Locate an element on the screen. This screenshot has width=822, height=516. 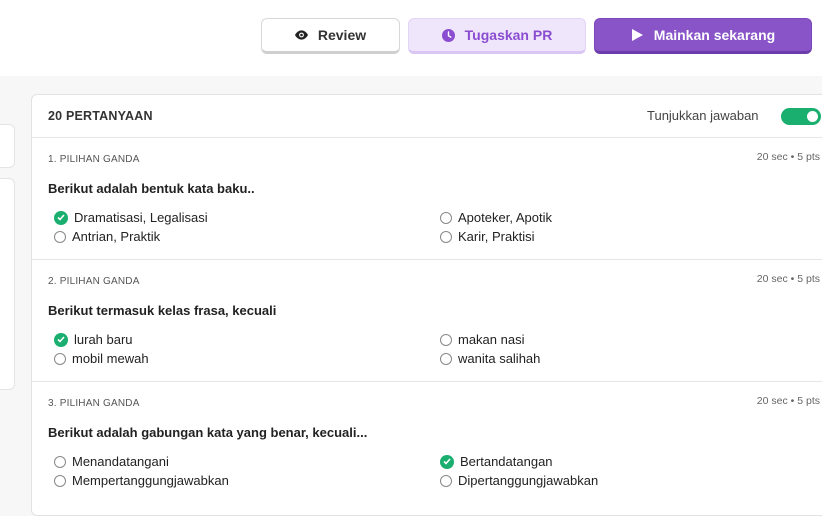
question-text: Berikut termasuk kelas frasa, kecuali is located at coordinates (162, 310).